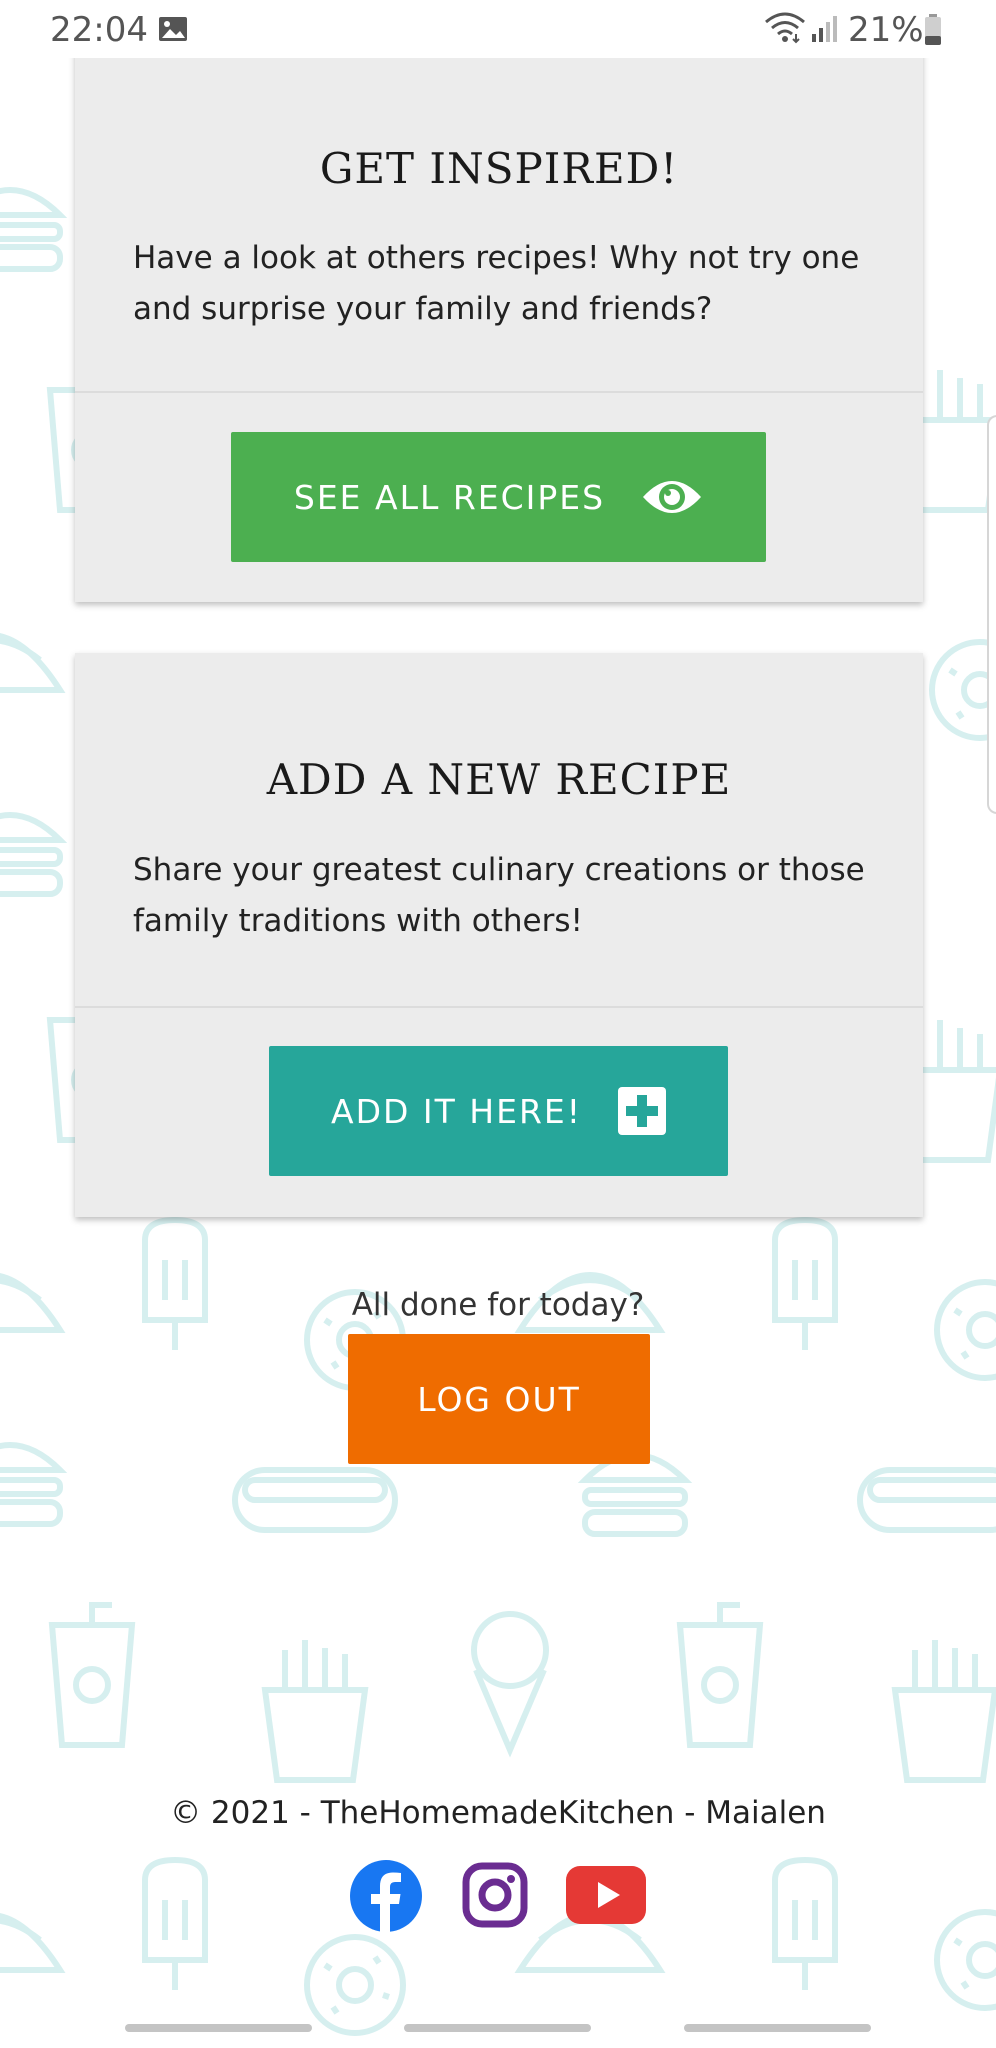  I want to click on add-it-here-button: ADD IT HERE!, so click(498, 1111).